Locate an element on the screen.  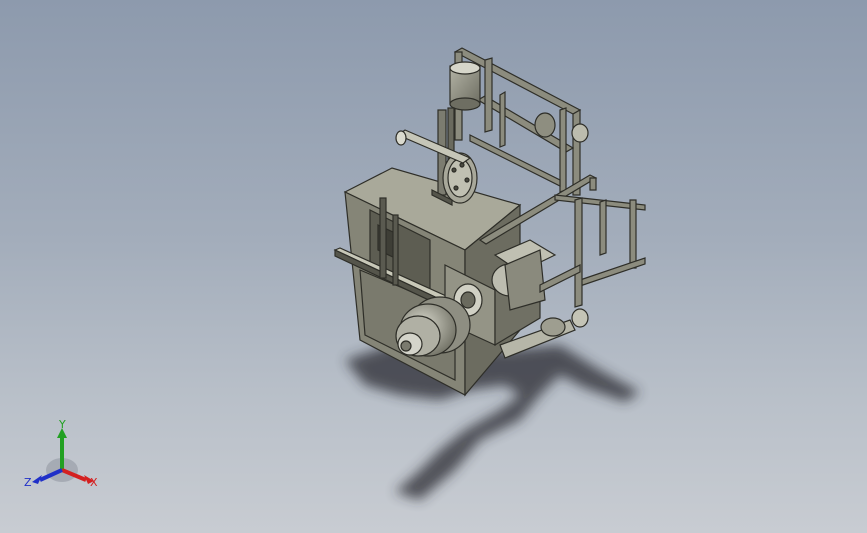
y-axis-label: Y is located at coordinates (62, 425).